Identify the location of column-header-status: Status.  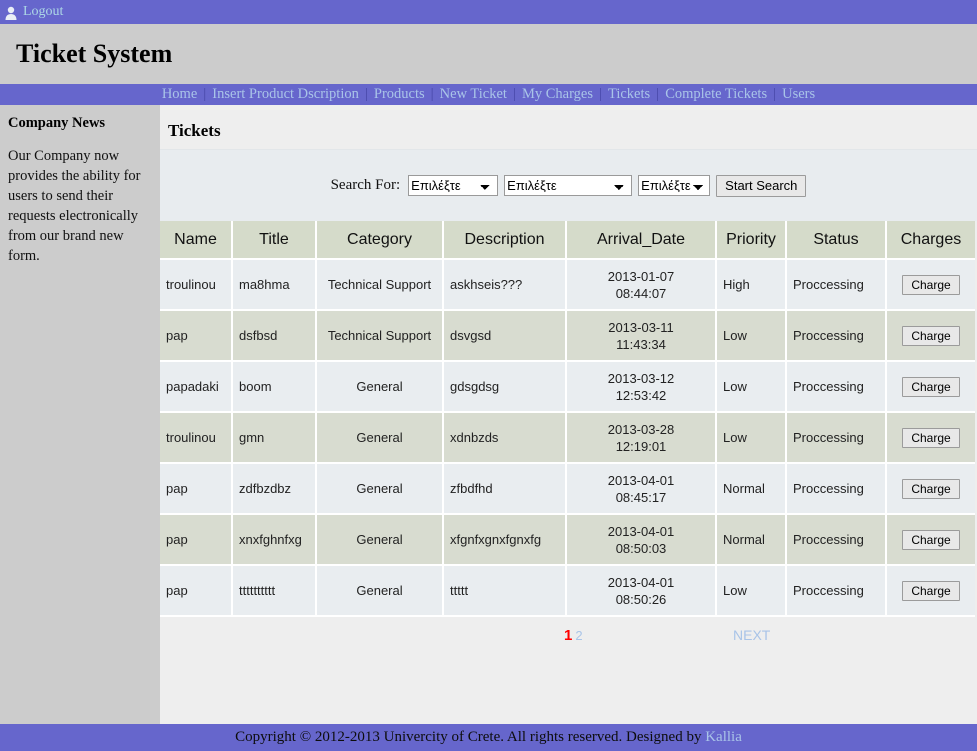
(836, 240).